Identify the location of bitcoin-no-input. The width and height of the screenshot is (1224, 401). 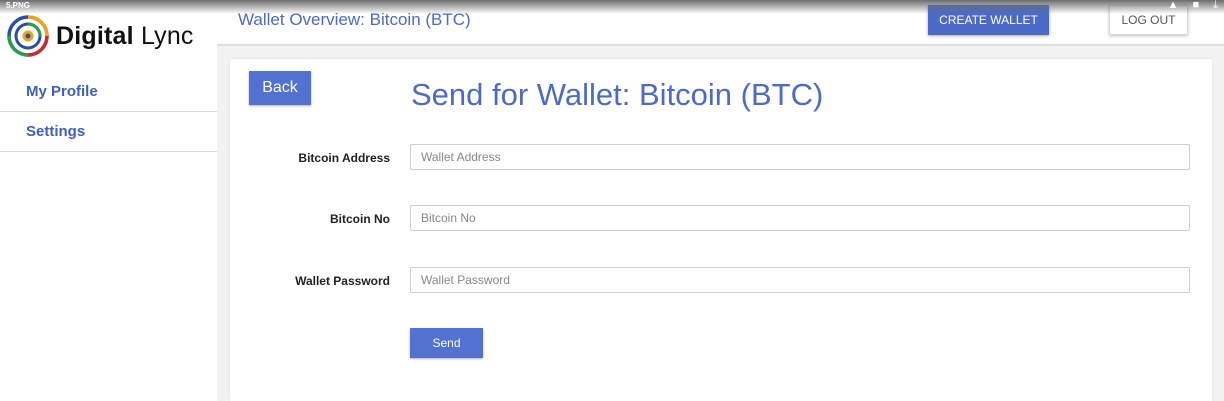
(800, 218).